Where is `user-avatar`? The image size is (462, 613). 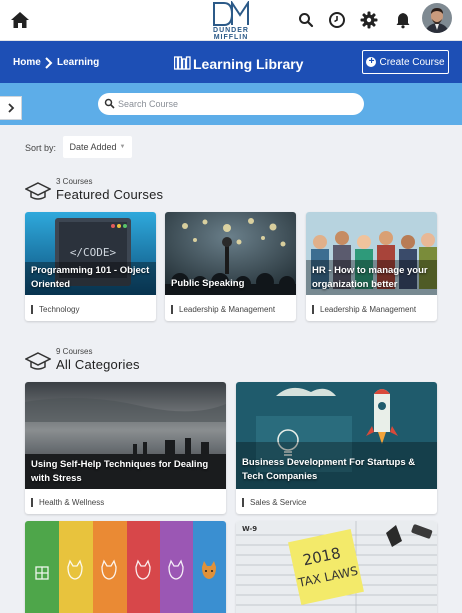
user-avatar is located at coordinates (437, 18).